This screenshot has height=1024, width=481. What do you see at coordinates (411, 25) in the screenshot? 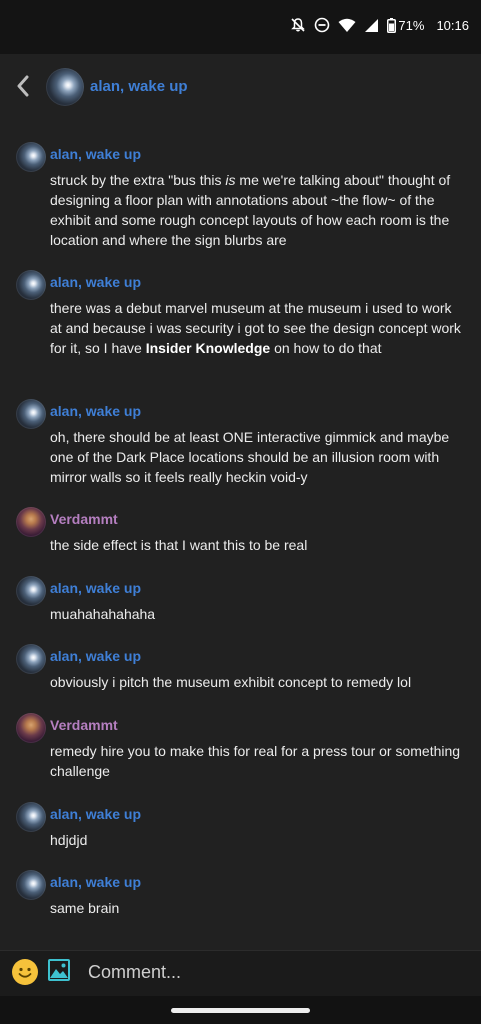
I see `battery-percent: 71%` at bounding box center [411, 25].